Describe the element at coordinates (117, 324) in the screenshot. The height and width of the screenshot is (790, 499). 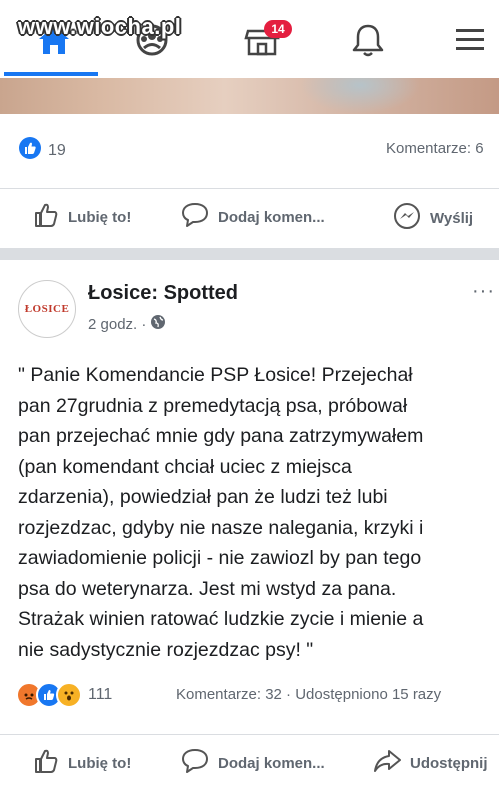
I see `time-label: 2 godz. ·` at that location.